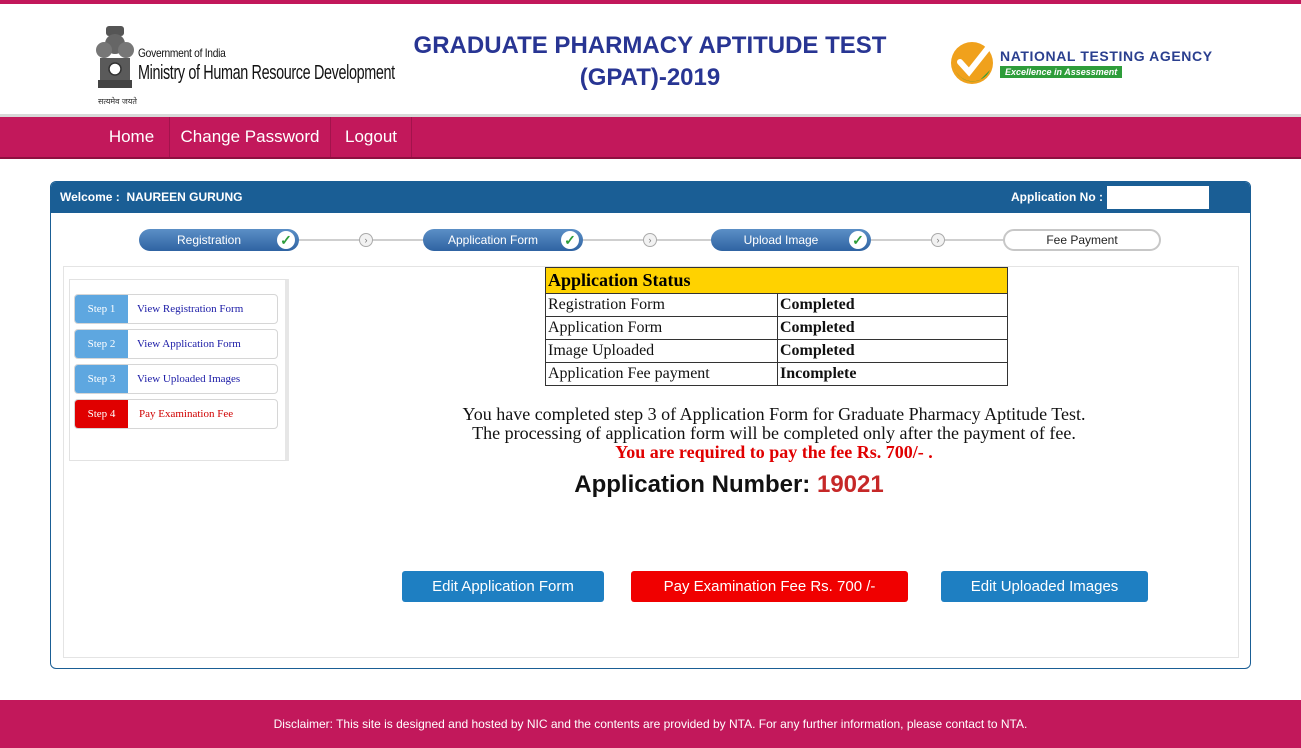 Image resolution: width=1301 pixels, height=748 pixels. I want to click on step-badge: Step 2, so click(101, 344).